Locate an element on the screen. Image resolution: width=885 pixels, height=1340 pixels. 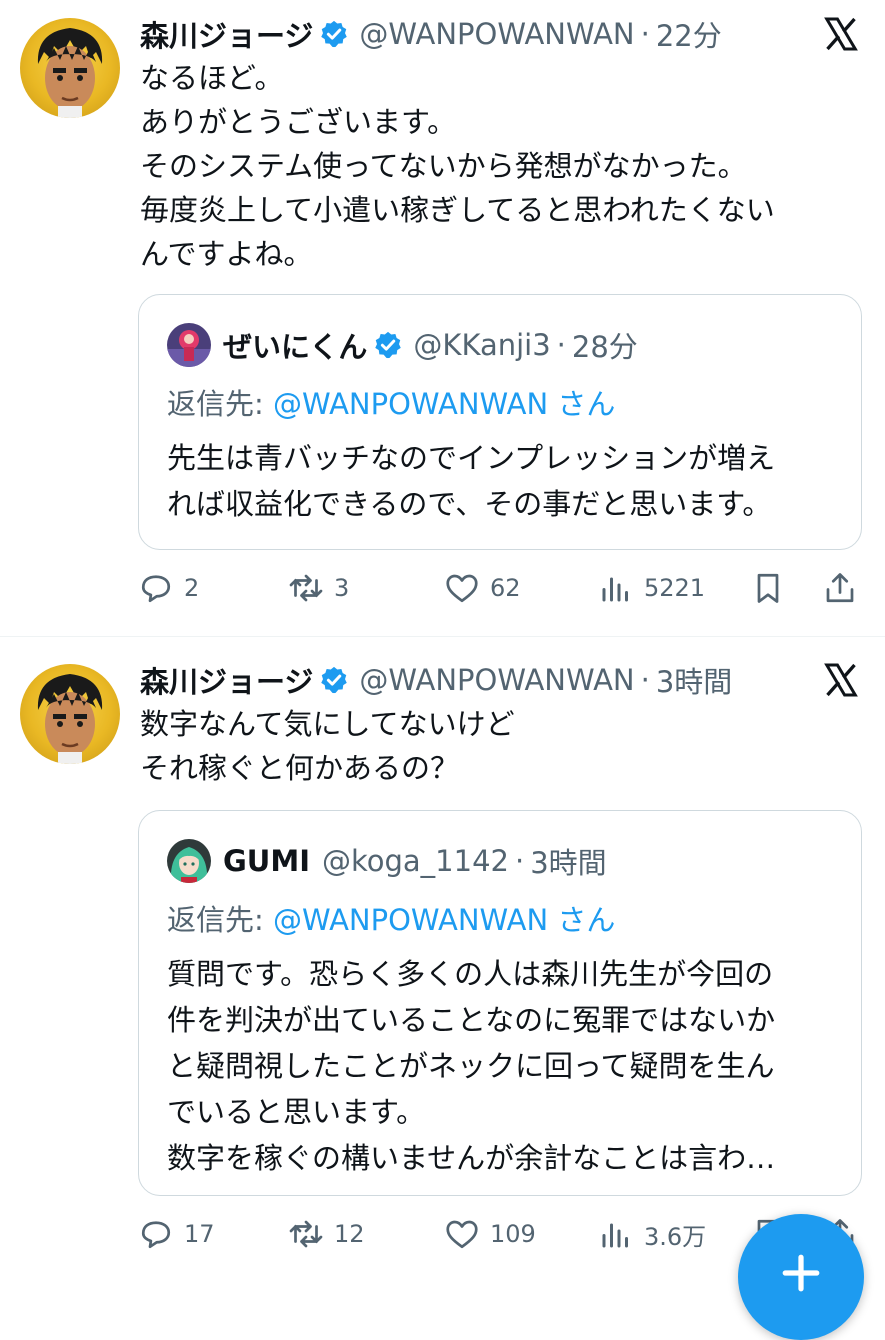
bookmark-button is located at coordinates (773, 588).